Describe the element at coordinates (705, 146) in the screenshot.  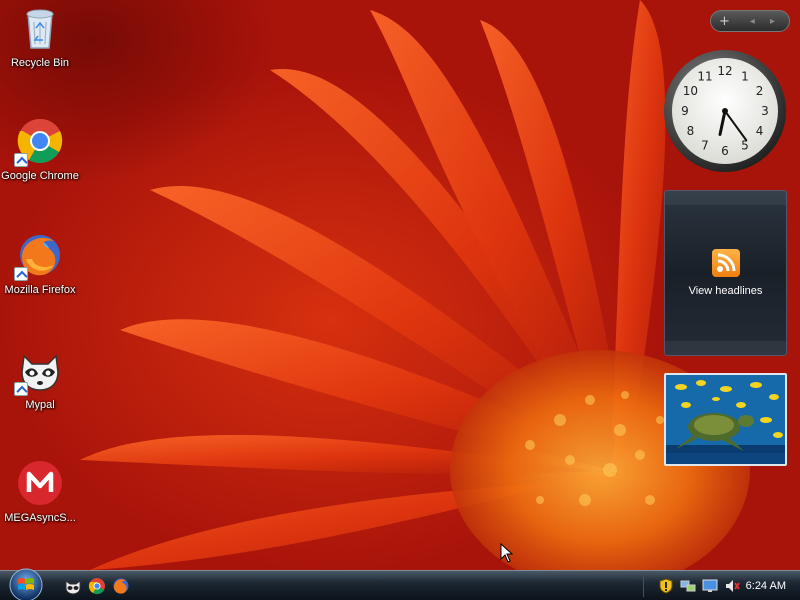
I see `clock-numeral: 7` at that location.